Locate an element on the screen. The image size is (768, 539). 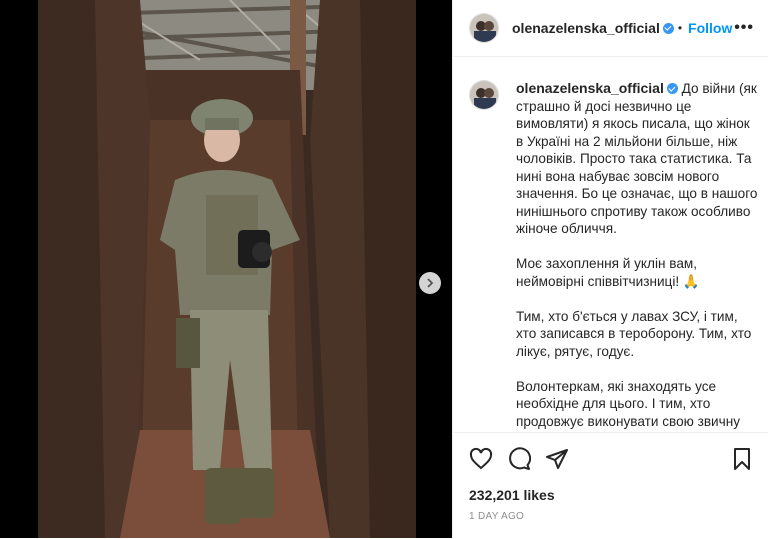
header-username: olenazelenska_official is located at coordinates (586, 28).